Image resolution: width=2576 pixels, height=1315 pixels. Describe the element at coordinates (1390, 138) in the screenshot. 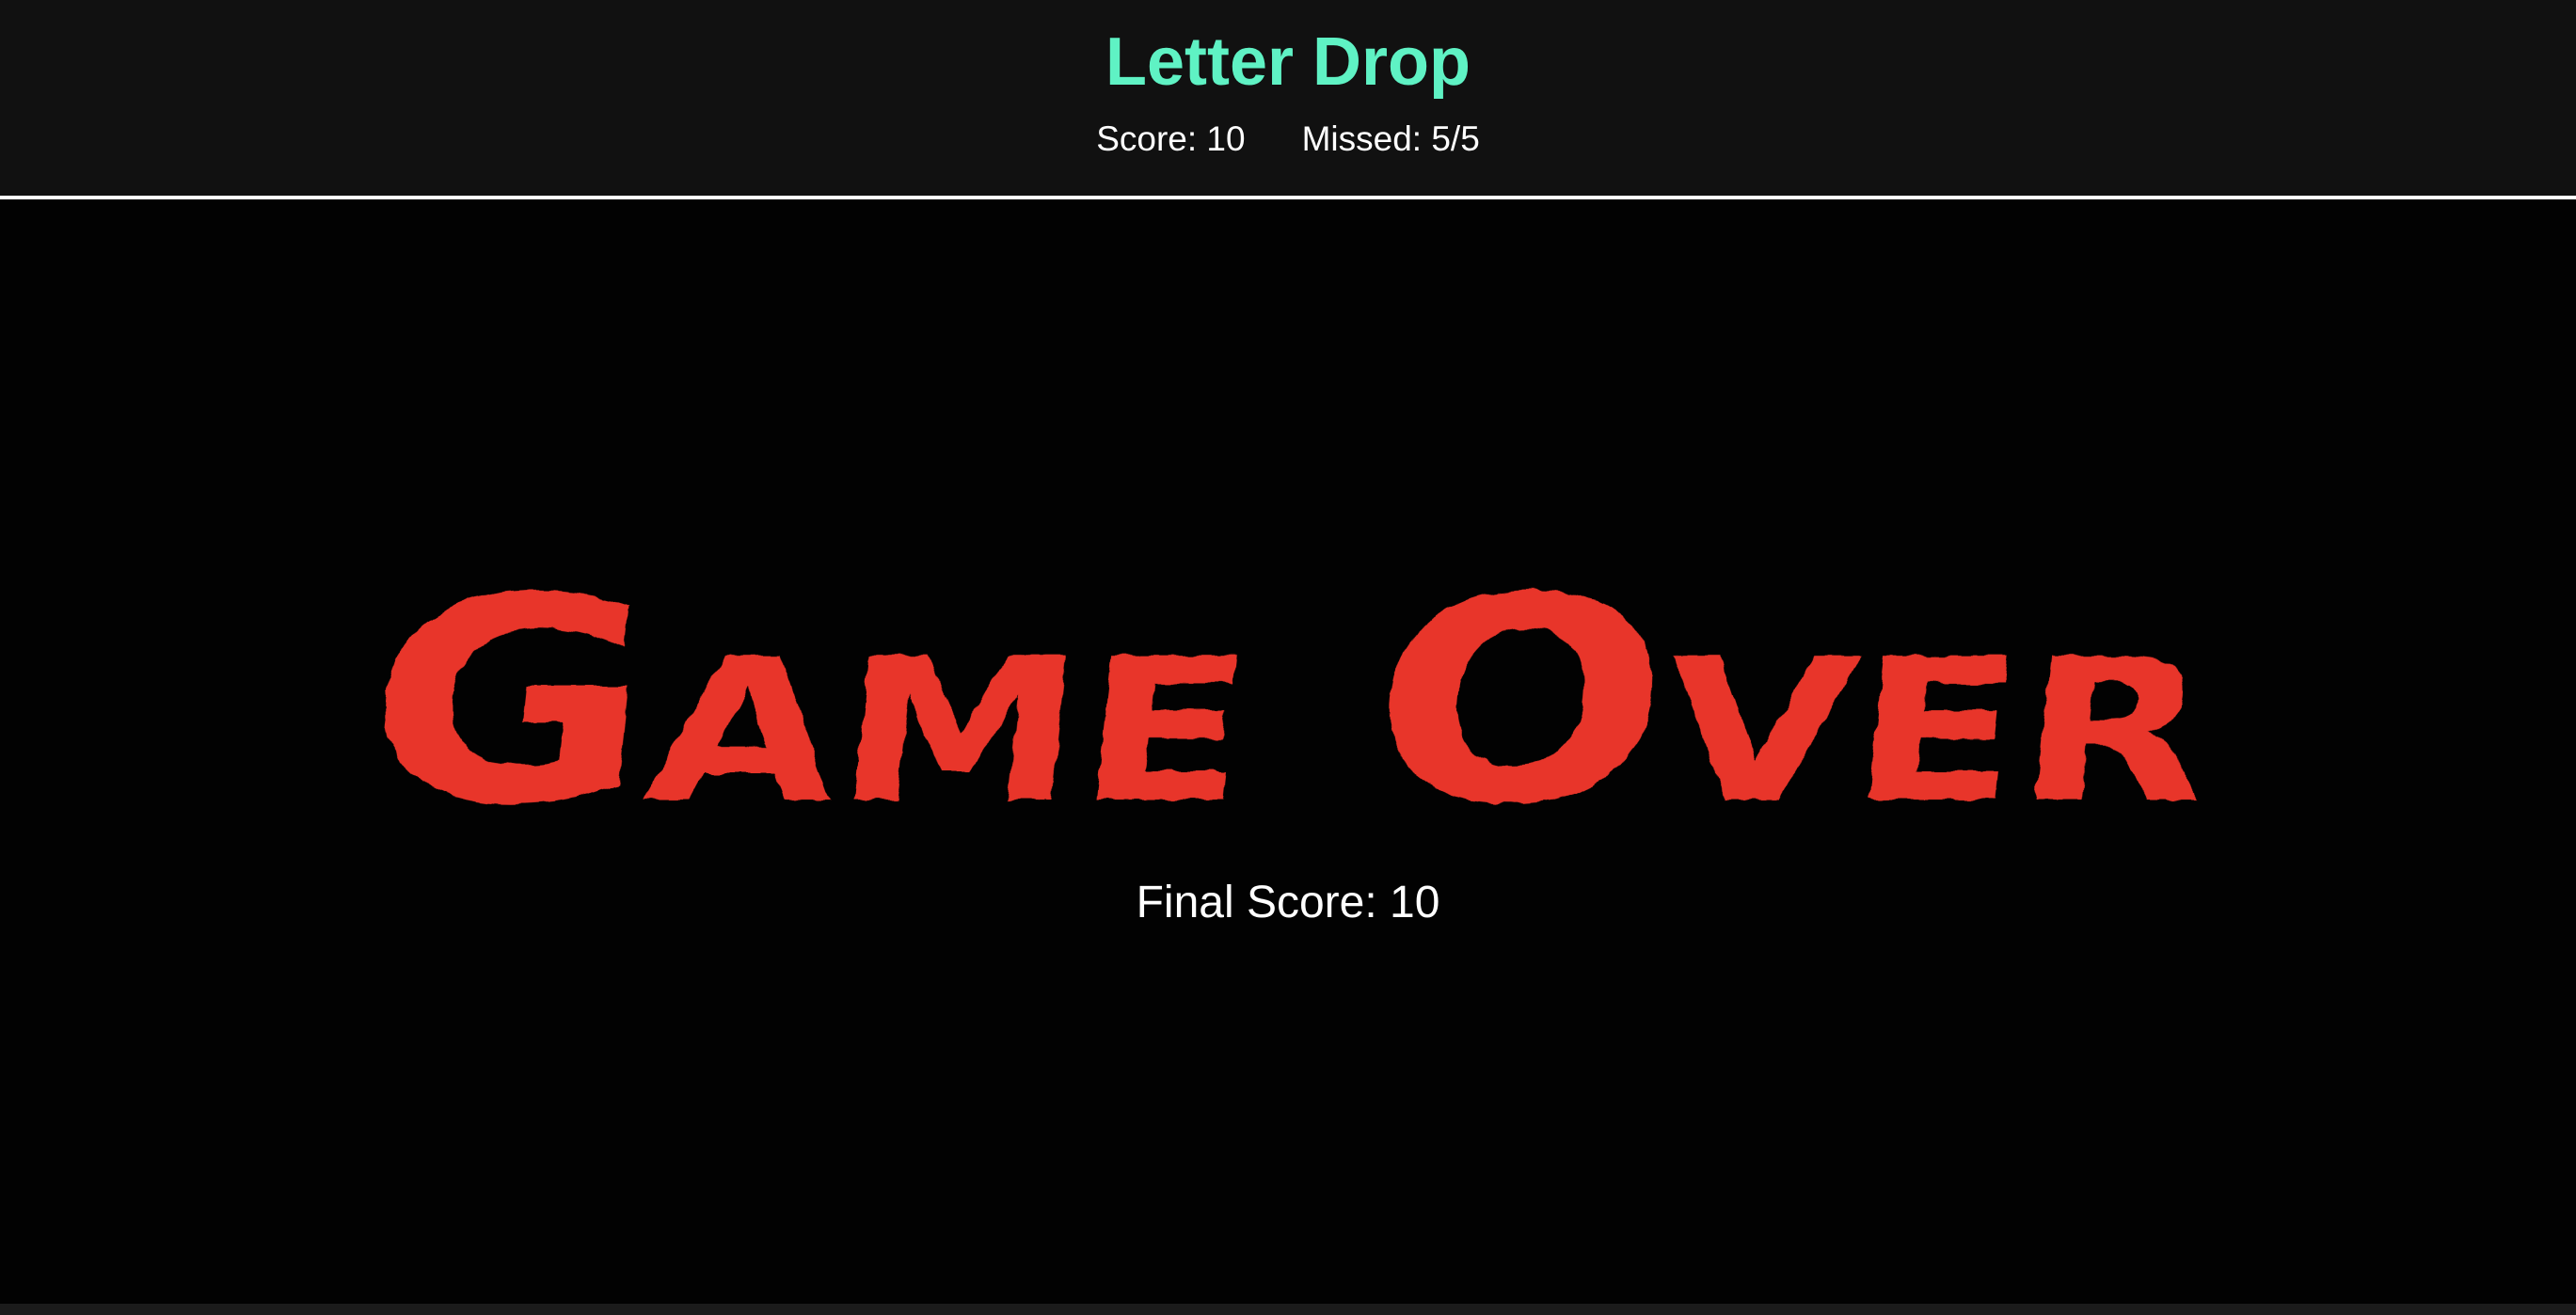

I see `missed-display: Missed: 5/5` at that location.